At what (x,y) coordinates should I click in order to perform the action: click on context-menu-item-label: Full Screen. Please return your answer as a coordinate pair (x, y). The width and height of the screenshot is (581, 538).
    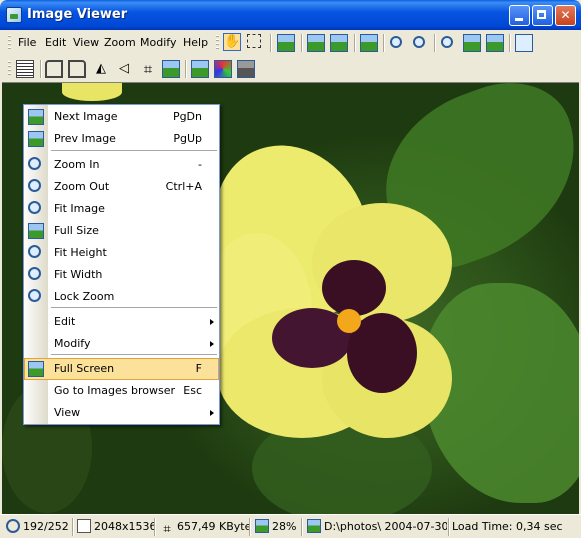
    Looking at the image, I should click on (84, 368).